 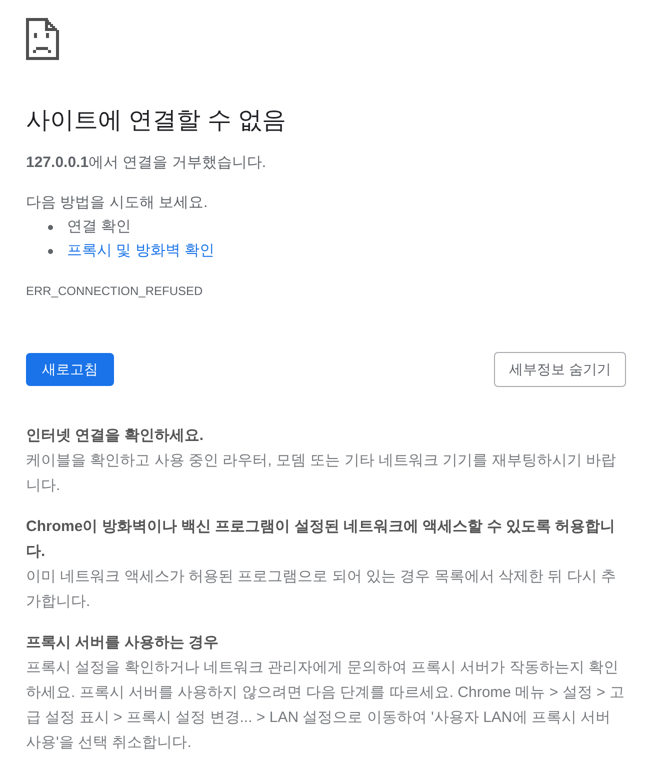 What do you see at coordinates (115, 291) in the screenshot?
I see `error-code: ERR_CONNECTION_REFUSED` at bounding box center [115, 291].